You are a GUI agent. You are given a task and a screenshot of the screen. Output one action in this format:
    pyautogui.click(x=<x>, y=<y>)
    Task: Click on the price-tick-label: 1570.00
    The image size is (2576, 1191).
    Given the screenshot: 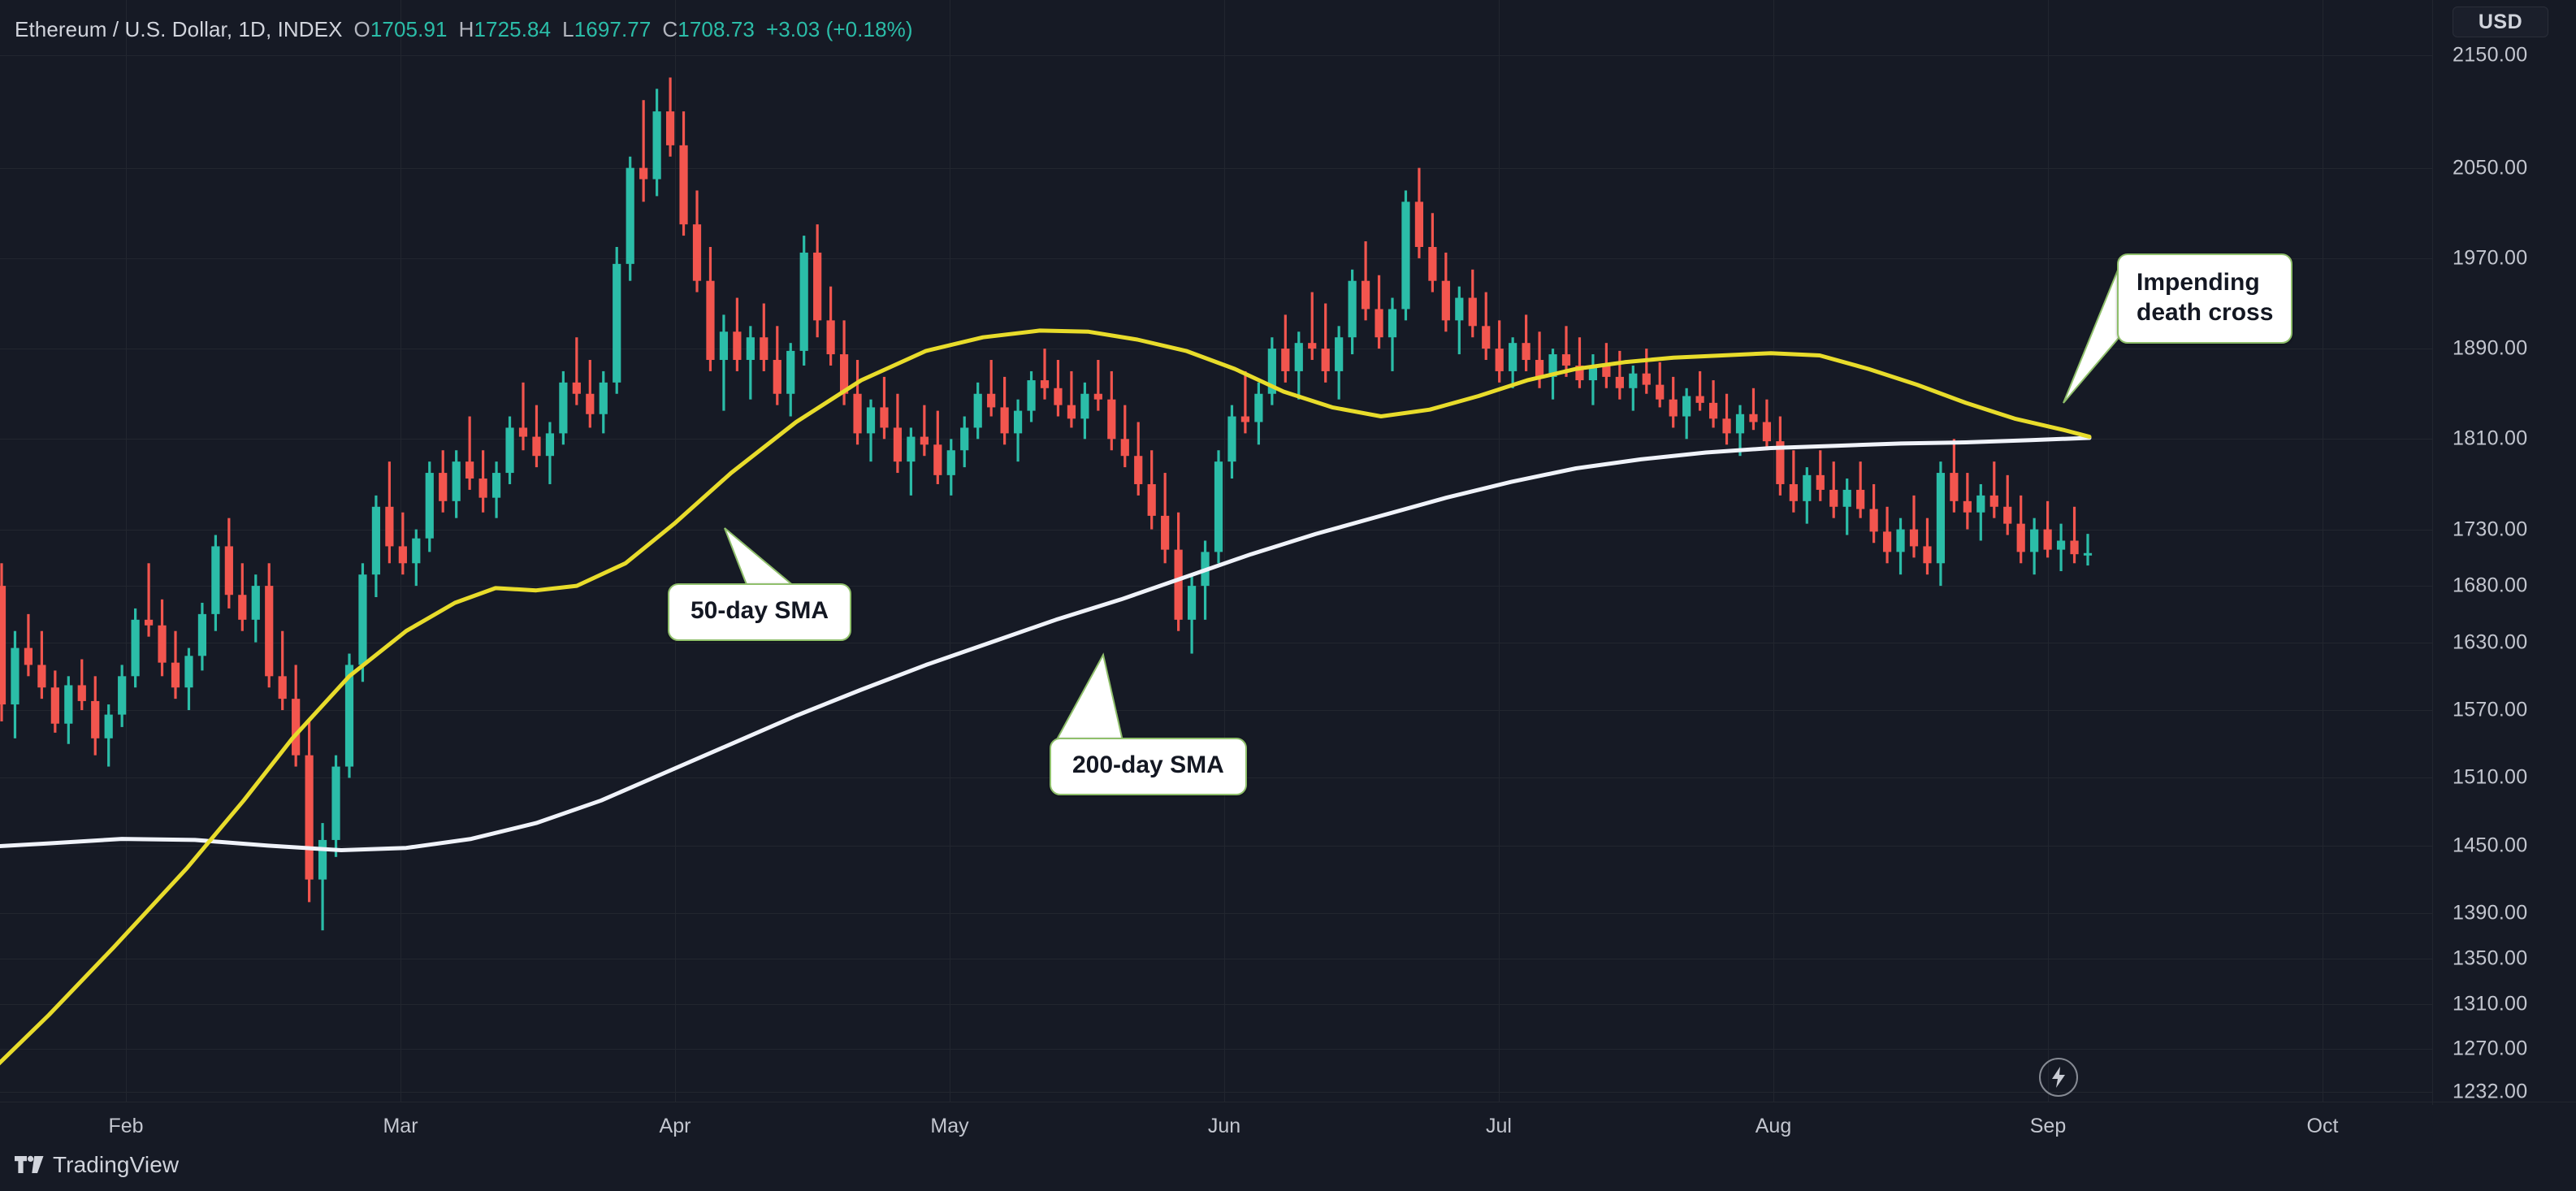 What is the action you would take?
    pyautogui.click(x=2490, y=709)
    